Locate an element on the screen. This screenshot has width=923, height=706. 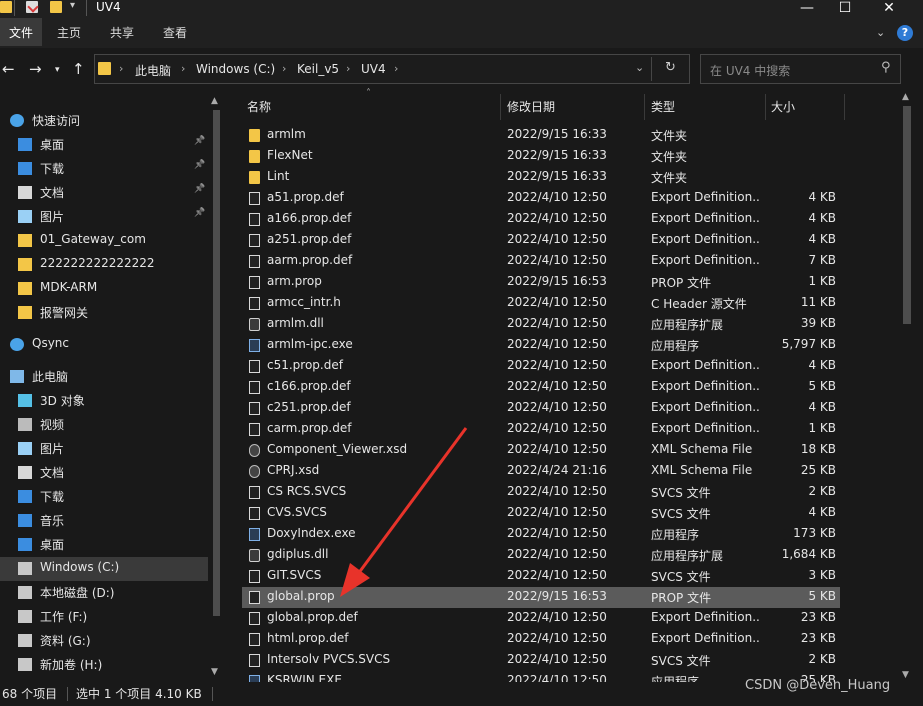
sidebar-item: 图片 is located at coordinates (104, 449).